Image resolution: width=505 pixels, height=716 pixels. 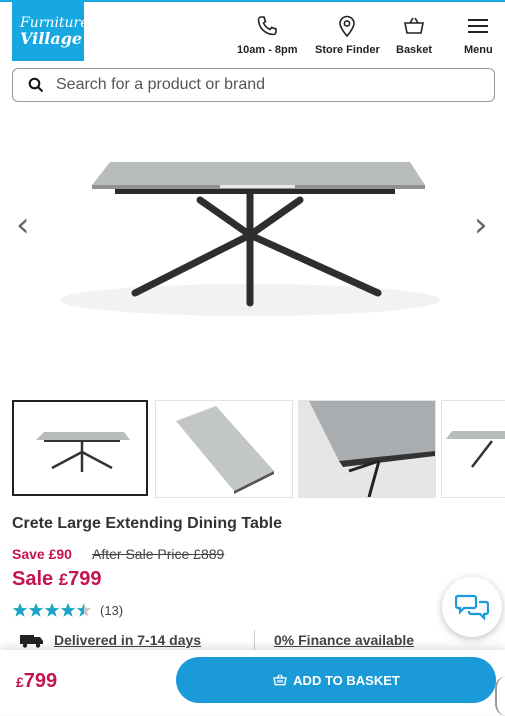 I want to click on search-icon, so click(x=36, y=85).